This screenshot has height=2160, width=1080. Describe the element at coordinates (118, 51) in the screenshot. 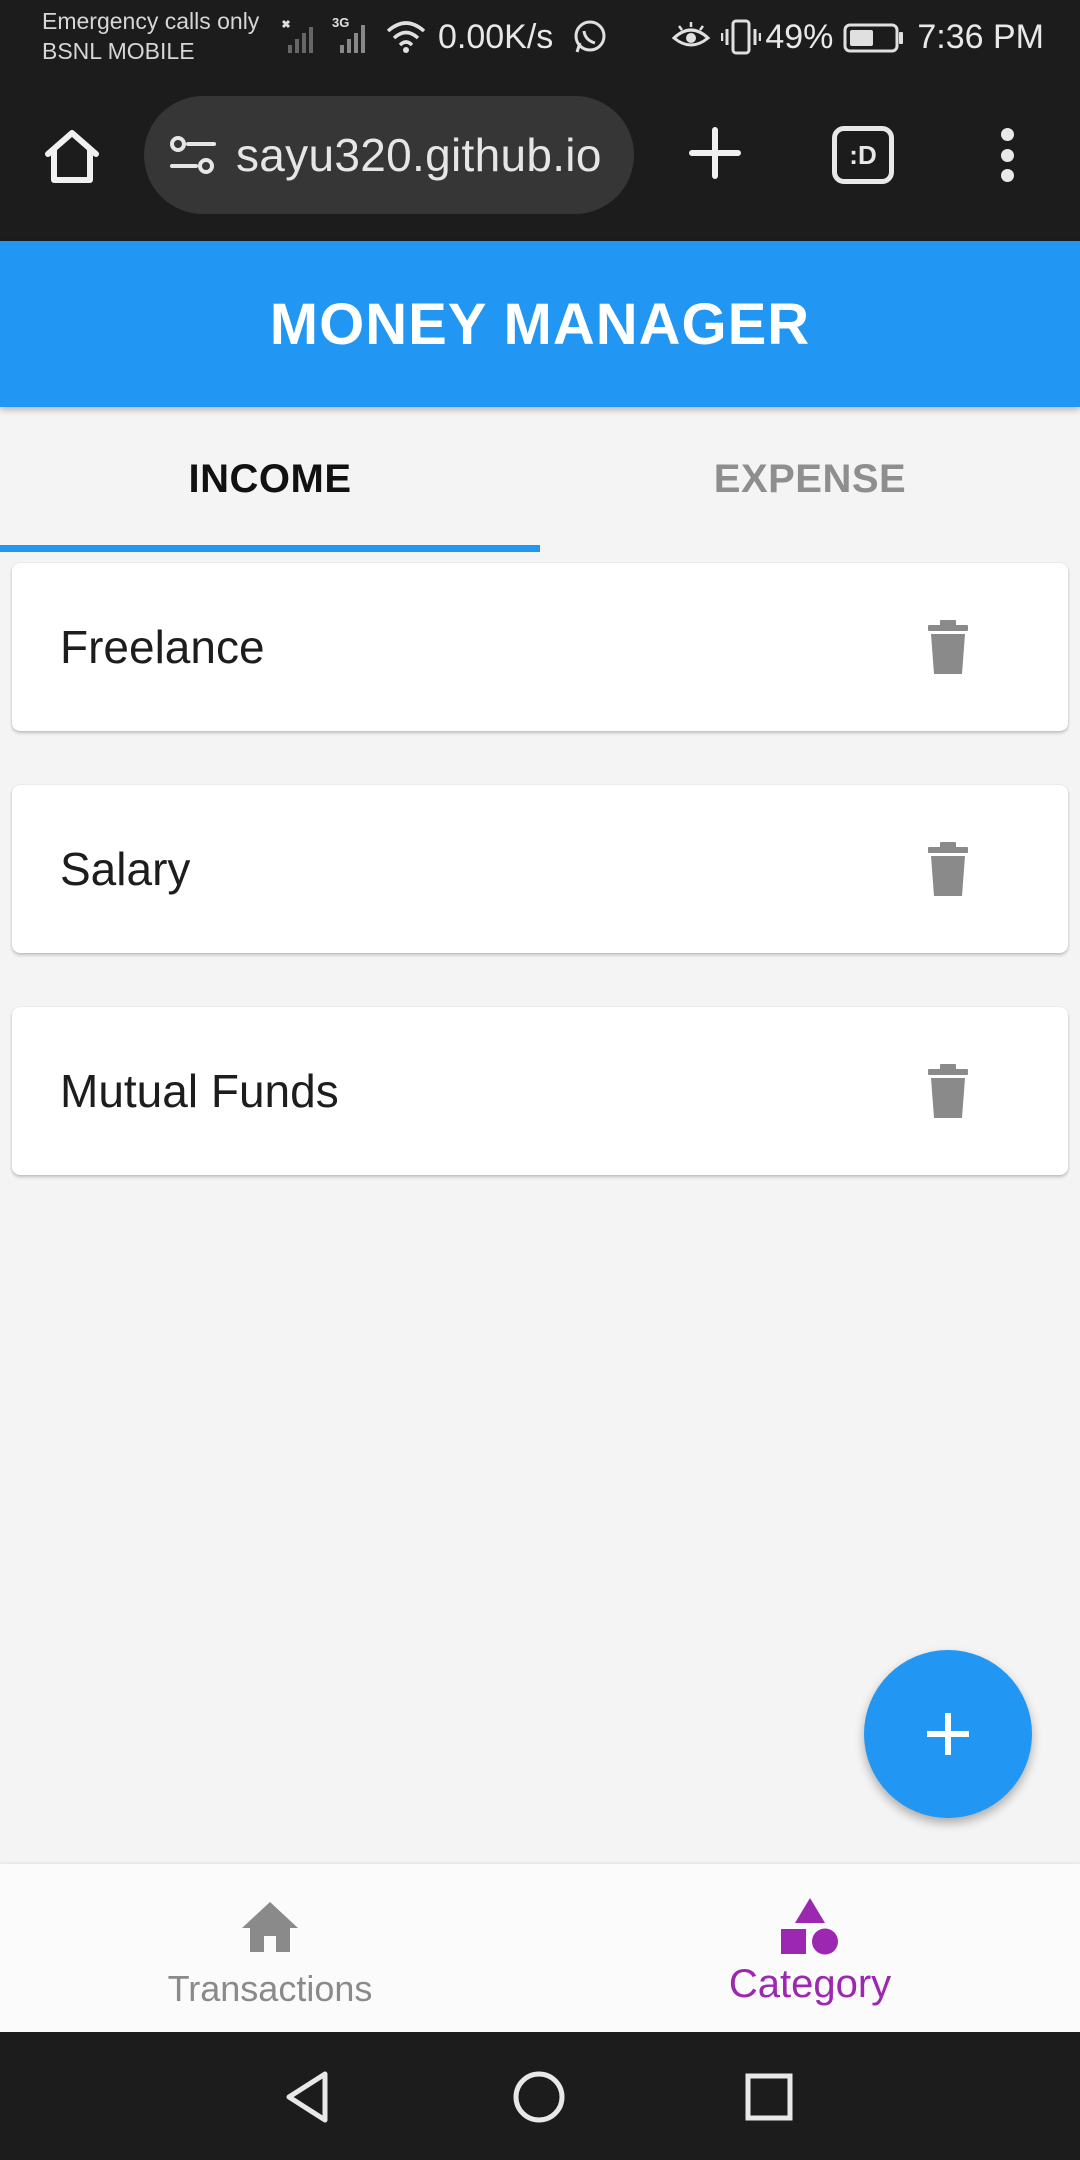

I see `carrier-line-2: BSNL MOBILE` at that location.